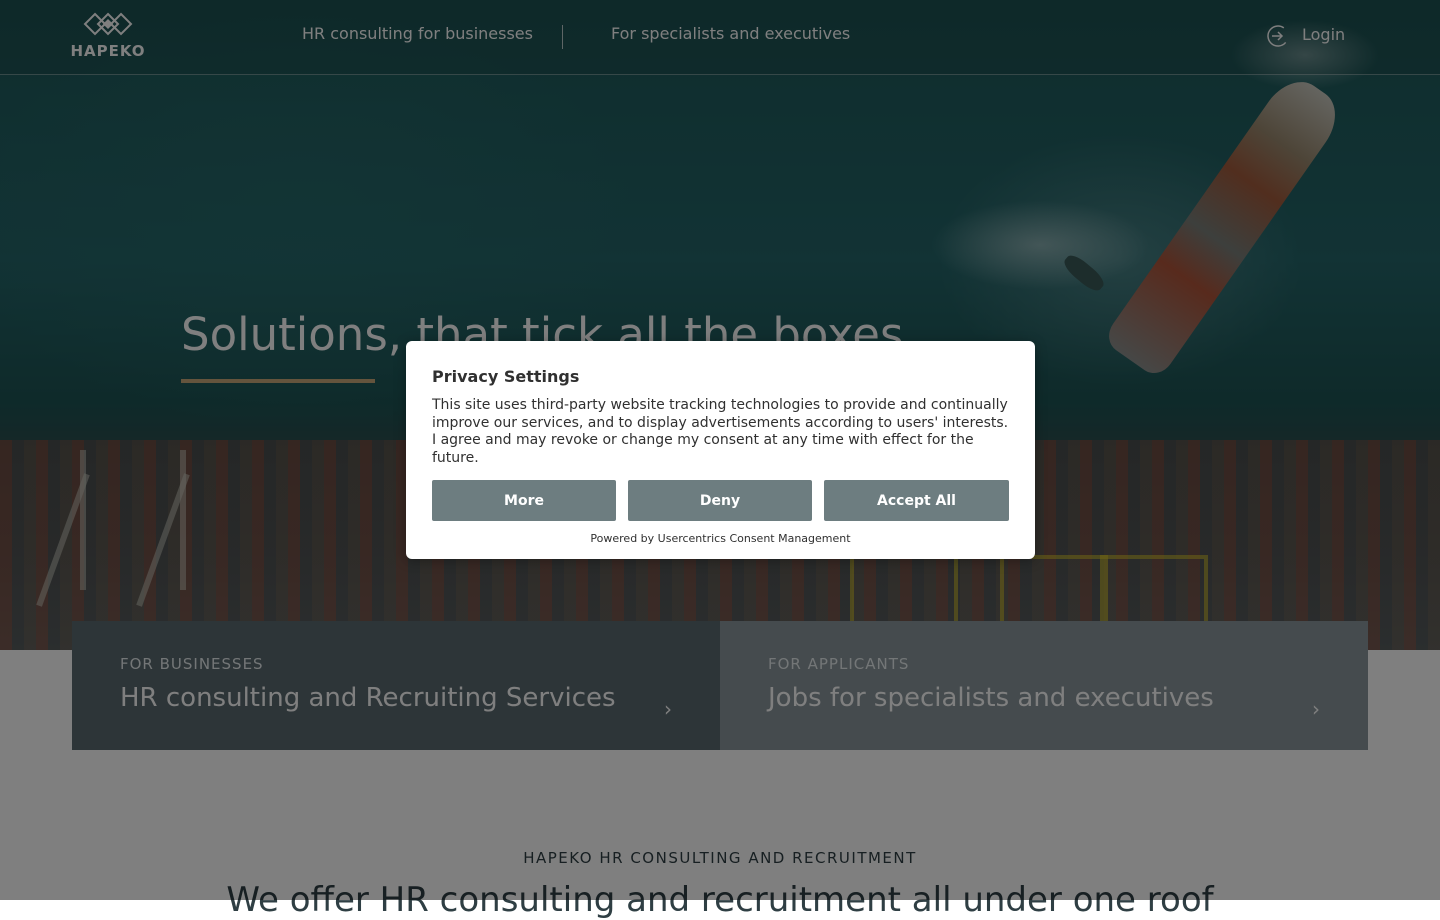  I want to click on consent-button-row: More Deny Accept All, so click(720, 500).